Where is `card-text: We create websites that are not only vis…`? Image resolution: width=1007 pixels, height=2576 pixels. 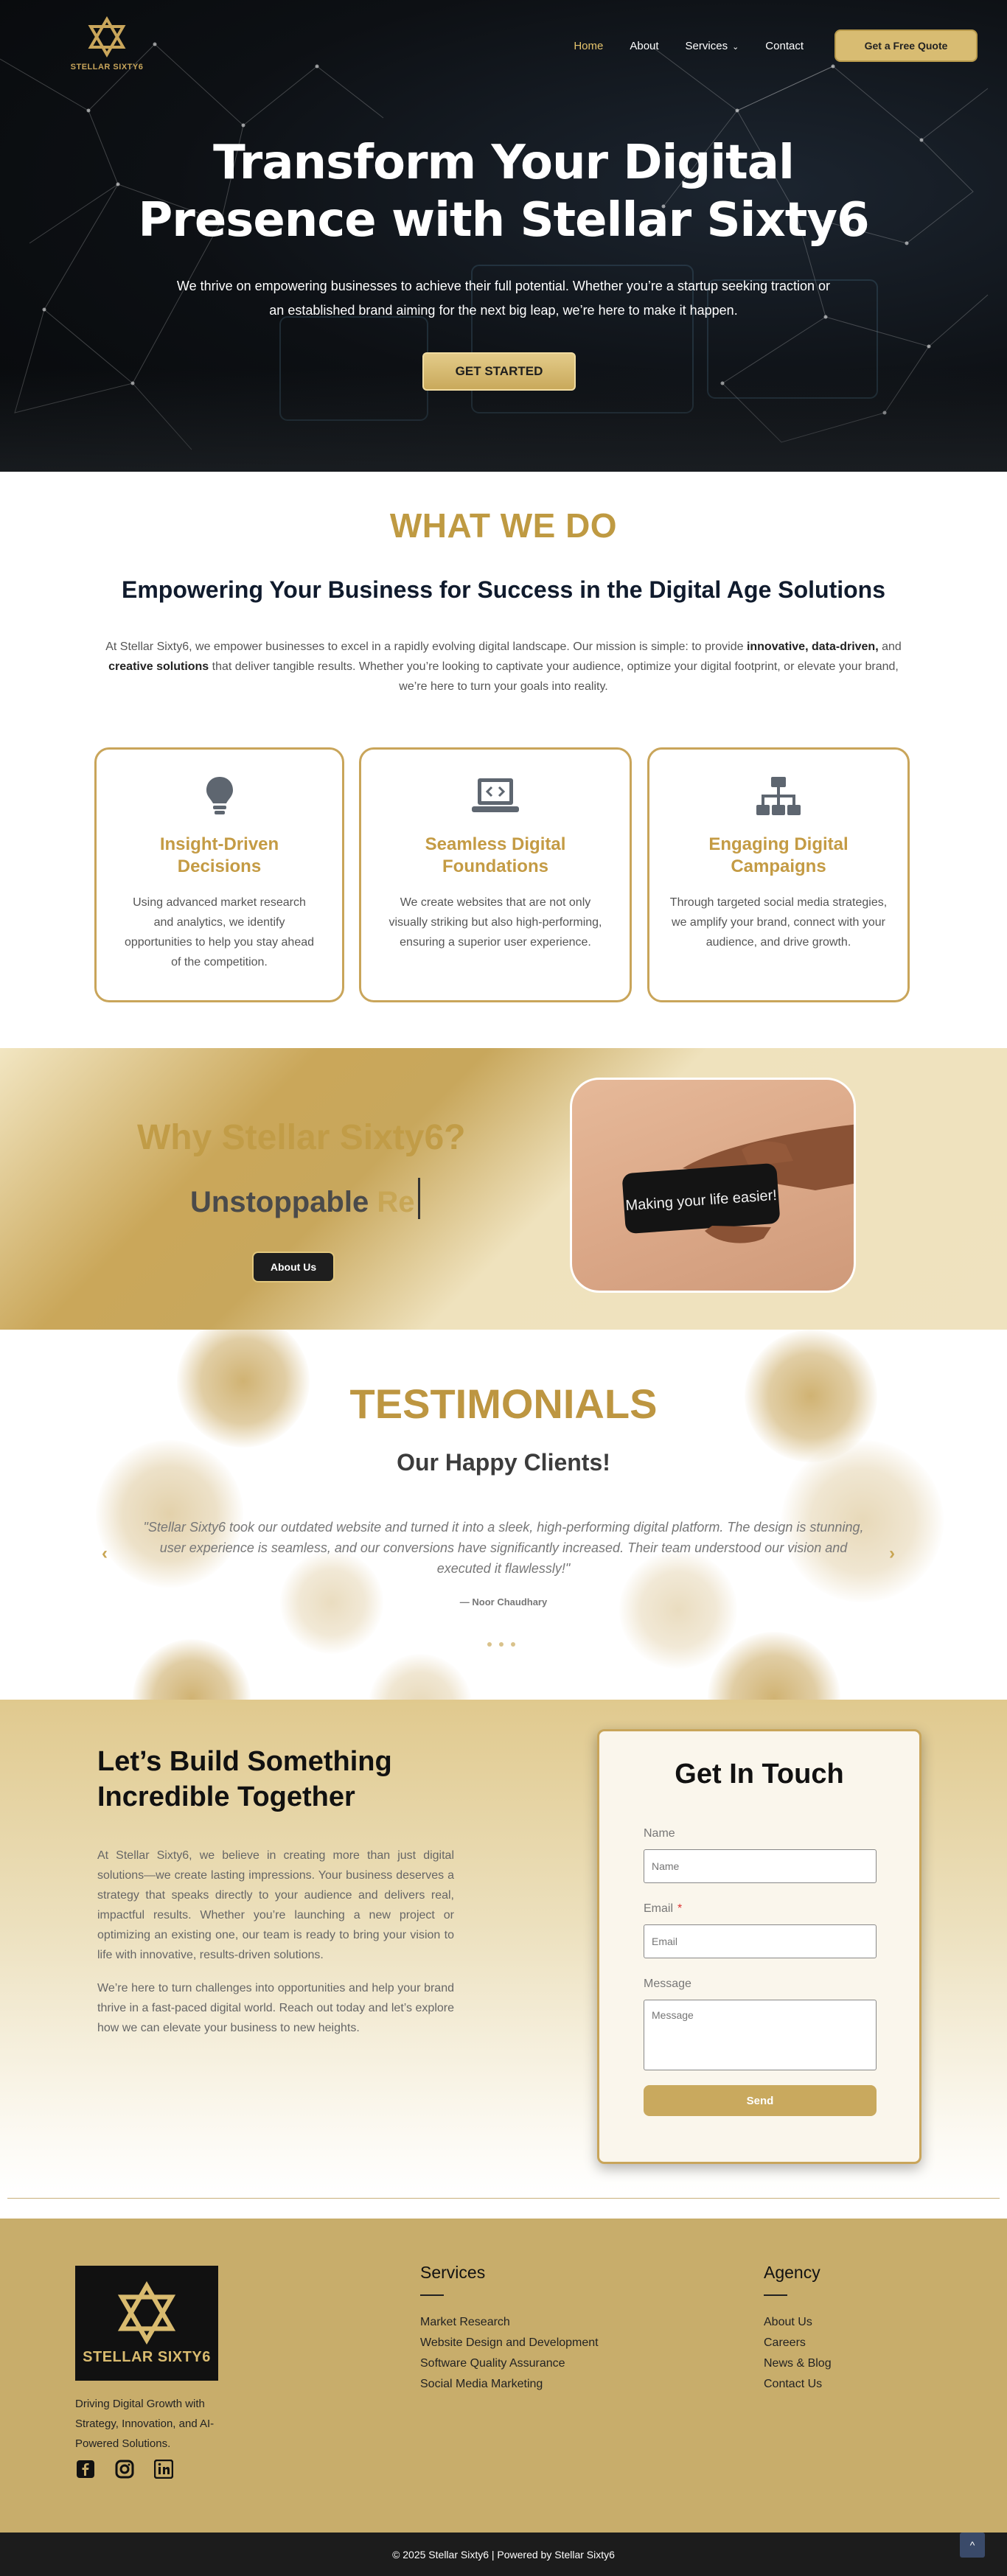
card-text: We create websites that are not only vis… is located at coordinates (495, 922).